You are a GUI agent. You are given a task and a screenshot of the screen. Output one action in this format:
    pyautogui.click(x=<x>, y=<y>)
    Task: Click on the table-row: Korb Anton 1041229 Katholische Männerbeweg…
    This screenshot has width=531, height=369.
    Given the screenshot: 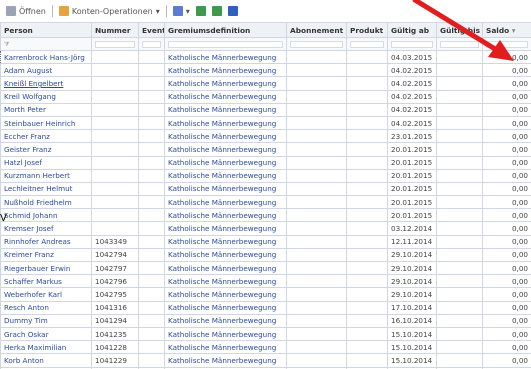 What is the action you would take?
    pyautogui.click(x=265, y=360)
    